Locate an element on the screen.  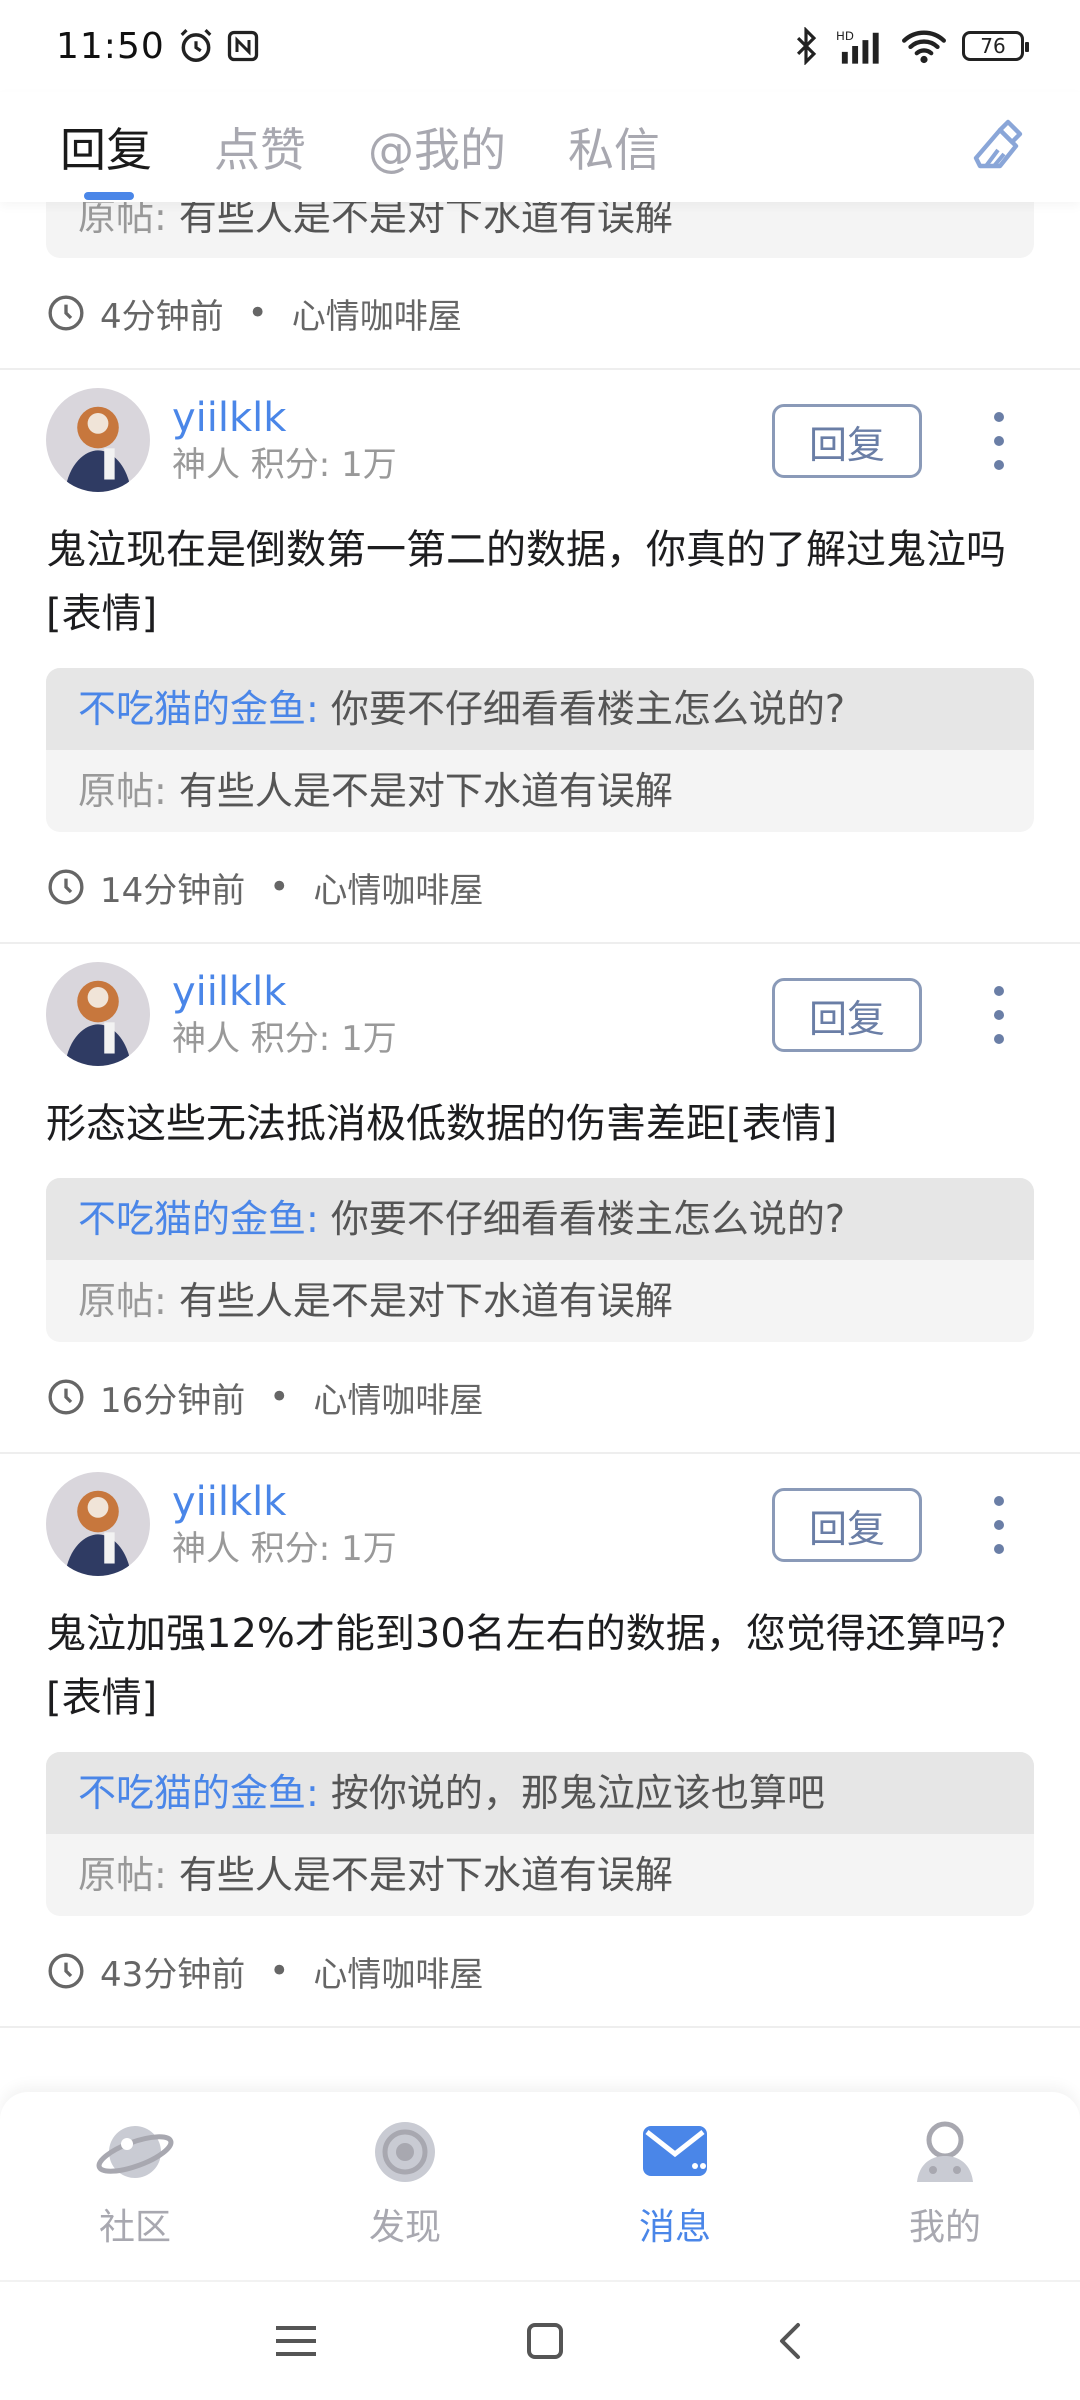
discover-icon is located at coordinates (405, 2152).